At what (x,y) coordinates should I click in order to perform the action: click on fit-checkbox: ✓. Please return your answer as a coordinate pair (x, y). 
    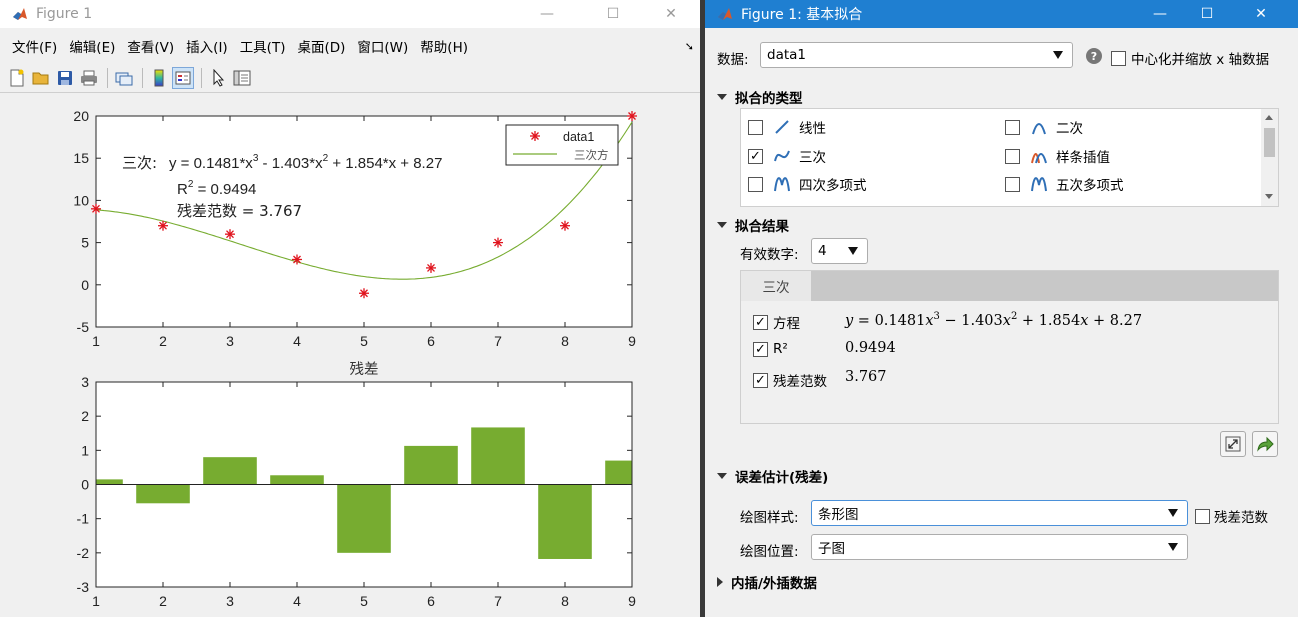
    Looking at the image, I should click on (755, 156).